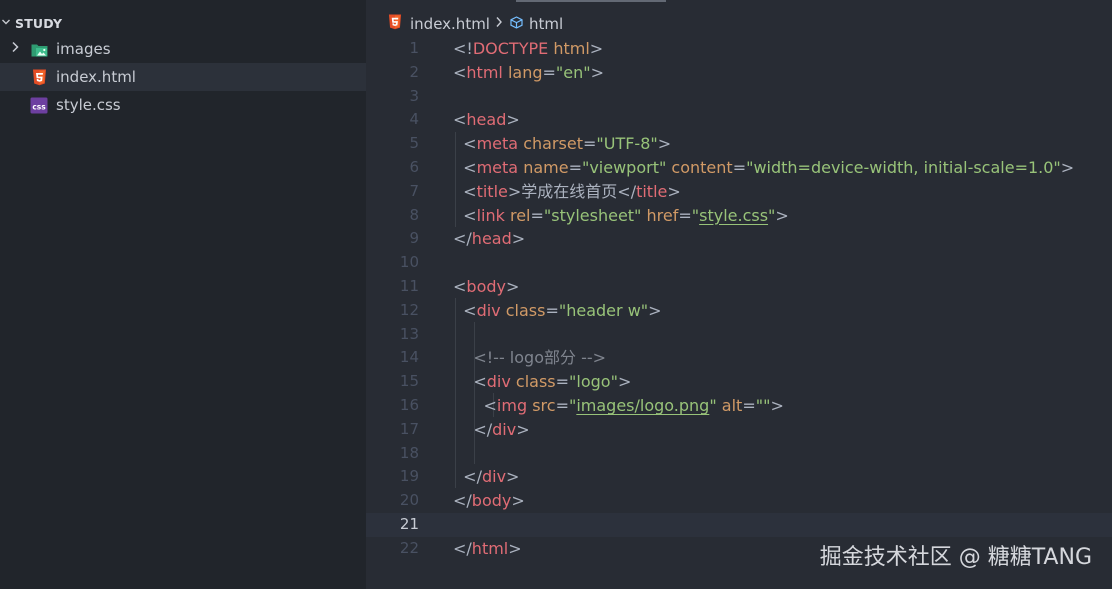 Image resolution: width=1112 pixels, height=589 pixels. What do you see at coordinates (702, 167) in the screenshot?
I see `code-token: content` at bounding box center [702, 167].